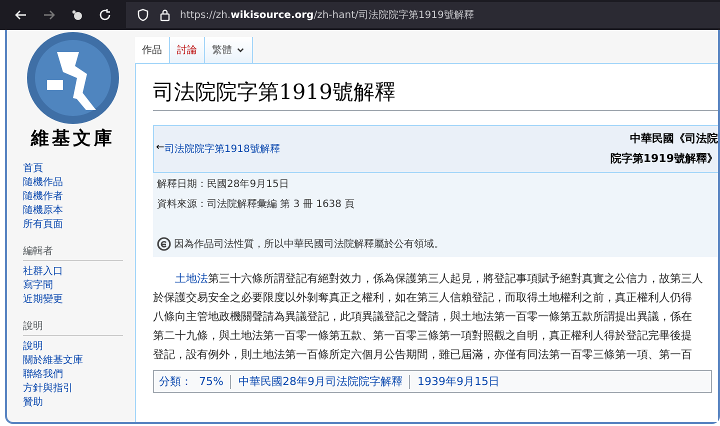 This screenshot has height=426, width=720. What do you see at coordinates (73, 252) in the screenshot?
I see `sidebar-heading: 編輯者` at bounding box center [73, 252].